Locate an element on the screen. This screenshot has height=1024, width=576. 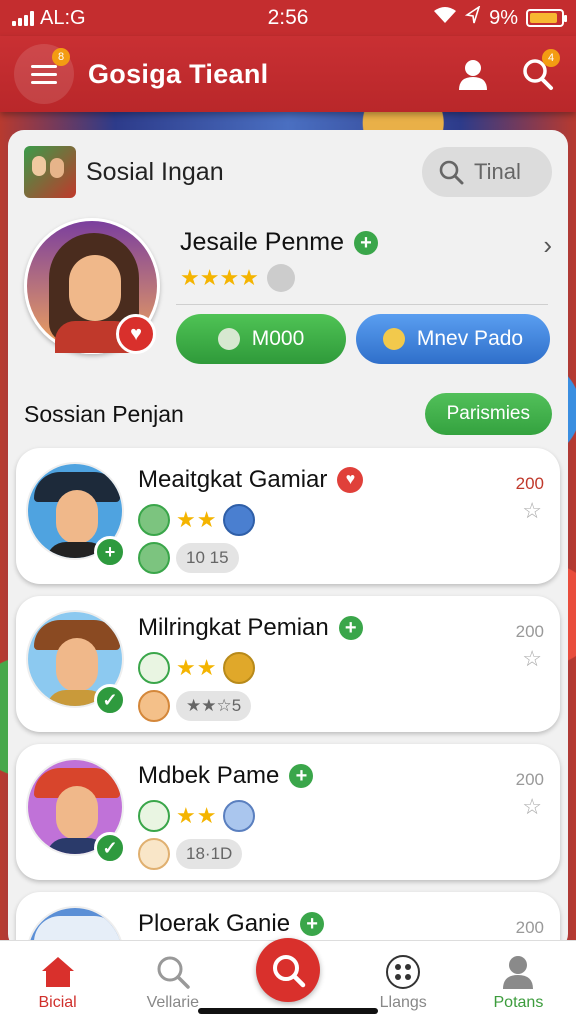
status-left: AL:G is located at coordinates (112, 18).